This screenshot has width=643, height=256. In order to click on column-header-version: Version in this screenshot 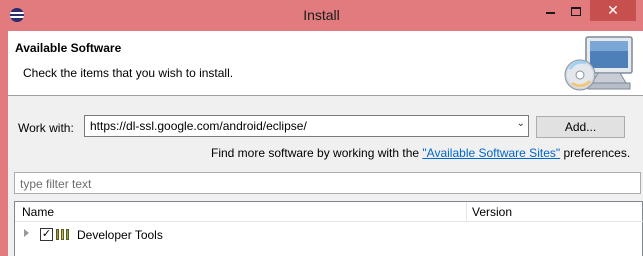, I will do `click(555, 212)`.